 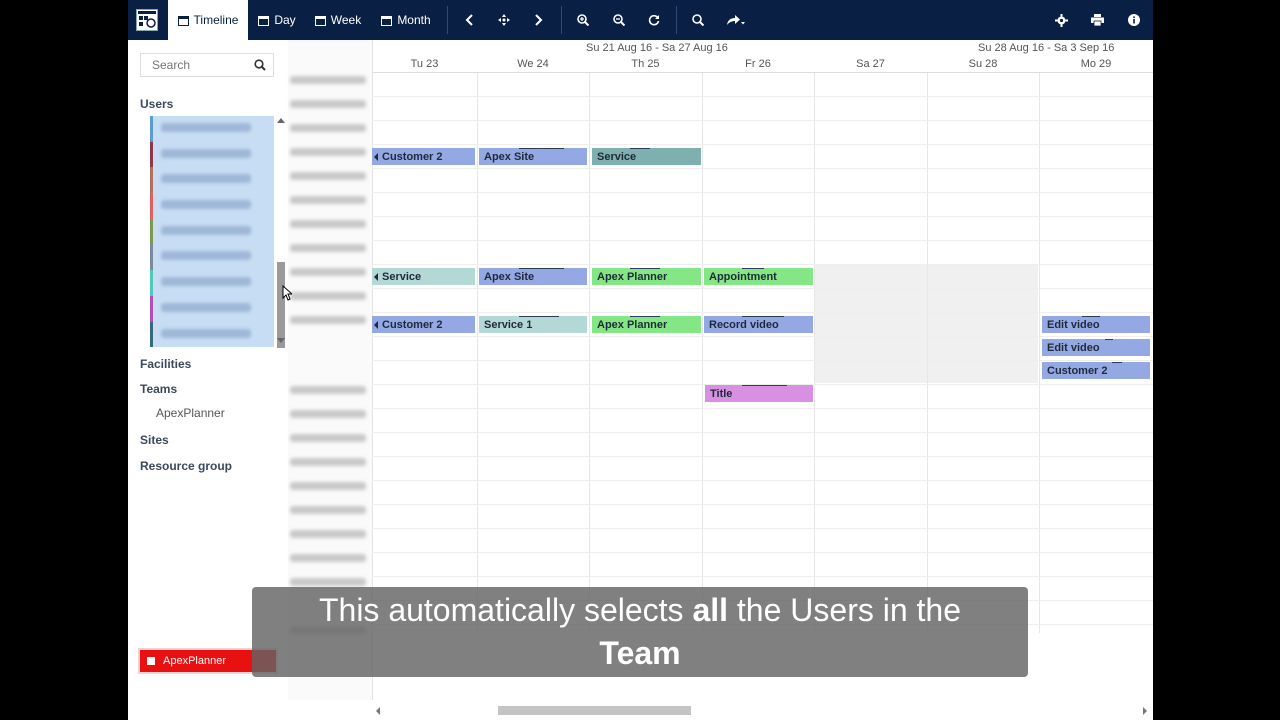 What do you see at coordinates (285, 20) in the screenshot?
I see `day-label: Day` at bounding box center [285, 20].